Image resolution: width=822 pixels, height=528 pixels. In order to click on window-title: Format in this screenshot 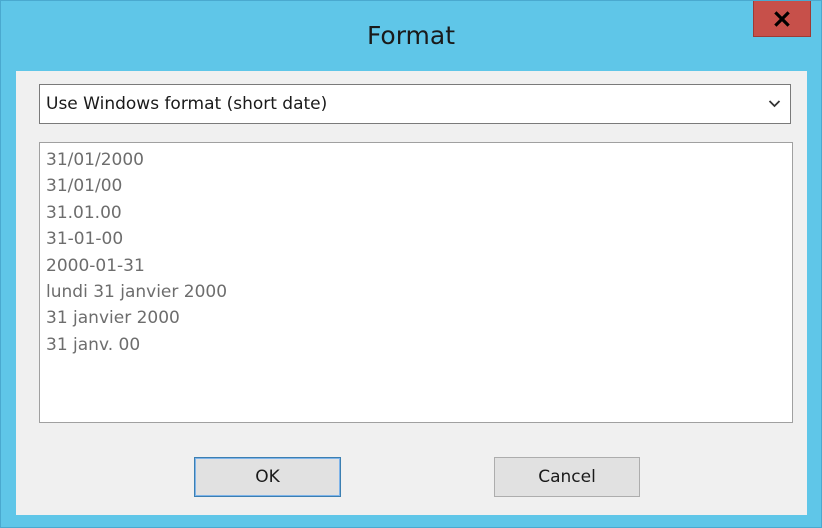, I will do `click(411, 35)`.